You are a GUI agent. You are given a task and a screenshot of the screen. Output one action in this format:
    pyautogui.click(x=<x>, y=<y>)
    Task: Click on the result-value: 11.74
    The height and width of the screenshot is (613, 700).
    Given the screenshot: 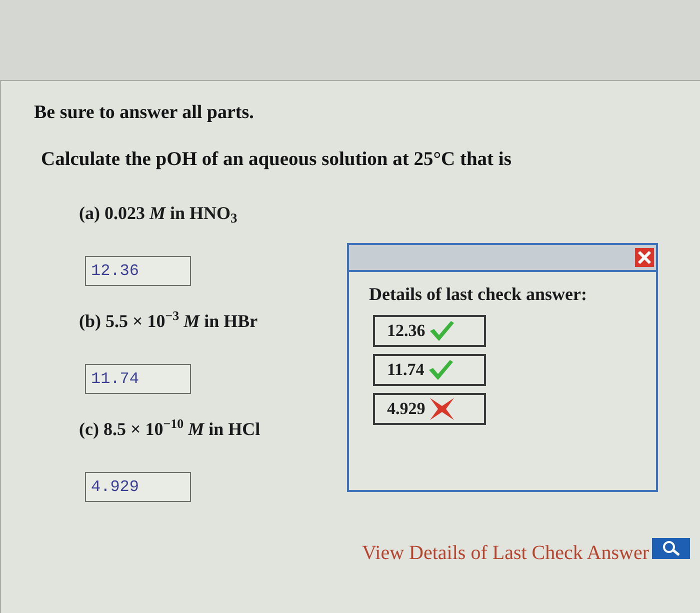 What is the action you would take?
    pyautogui.click(x=405, y=370)
    